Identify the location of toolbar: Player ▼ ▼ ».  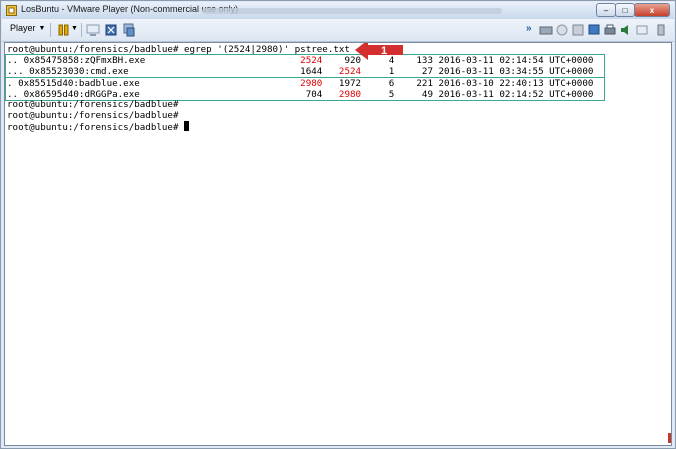
(338, 30).